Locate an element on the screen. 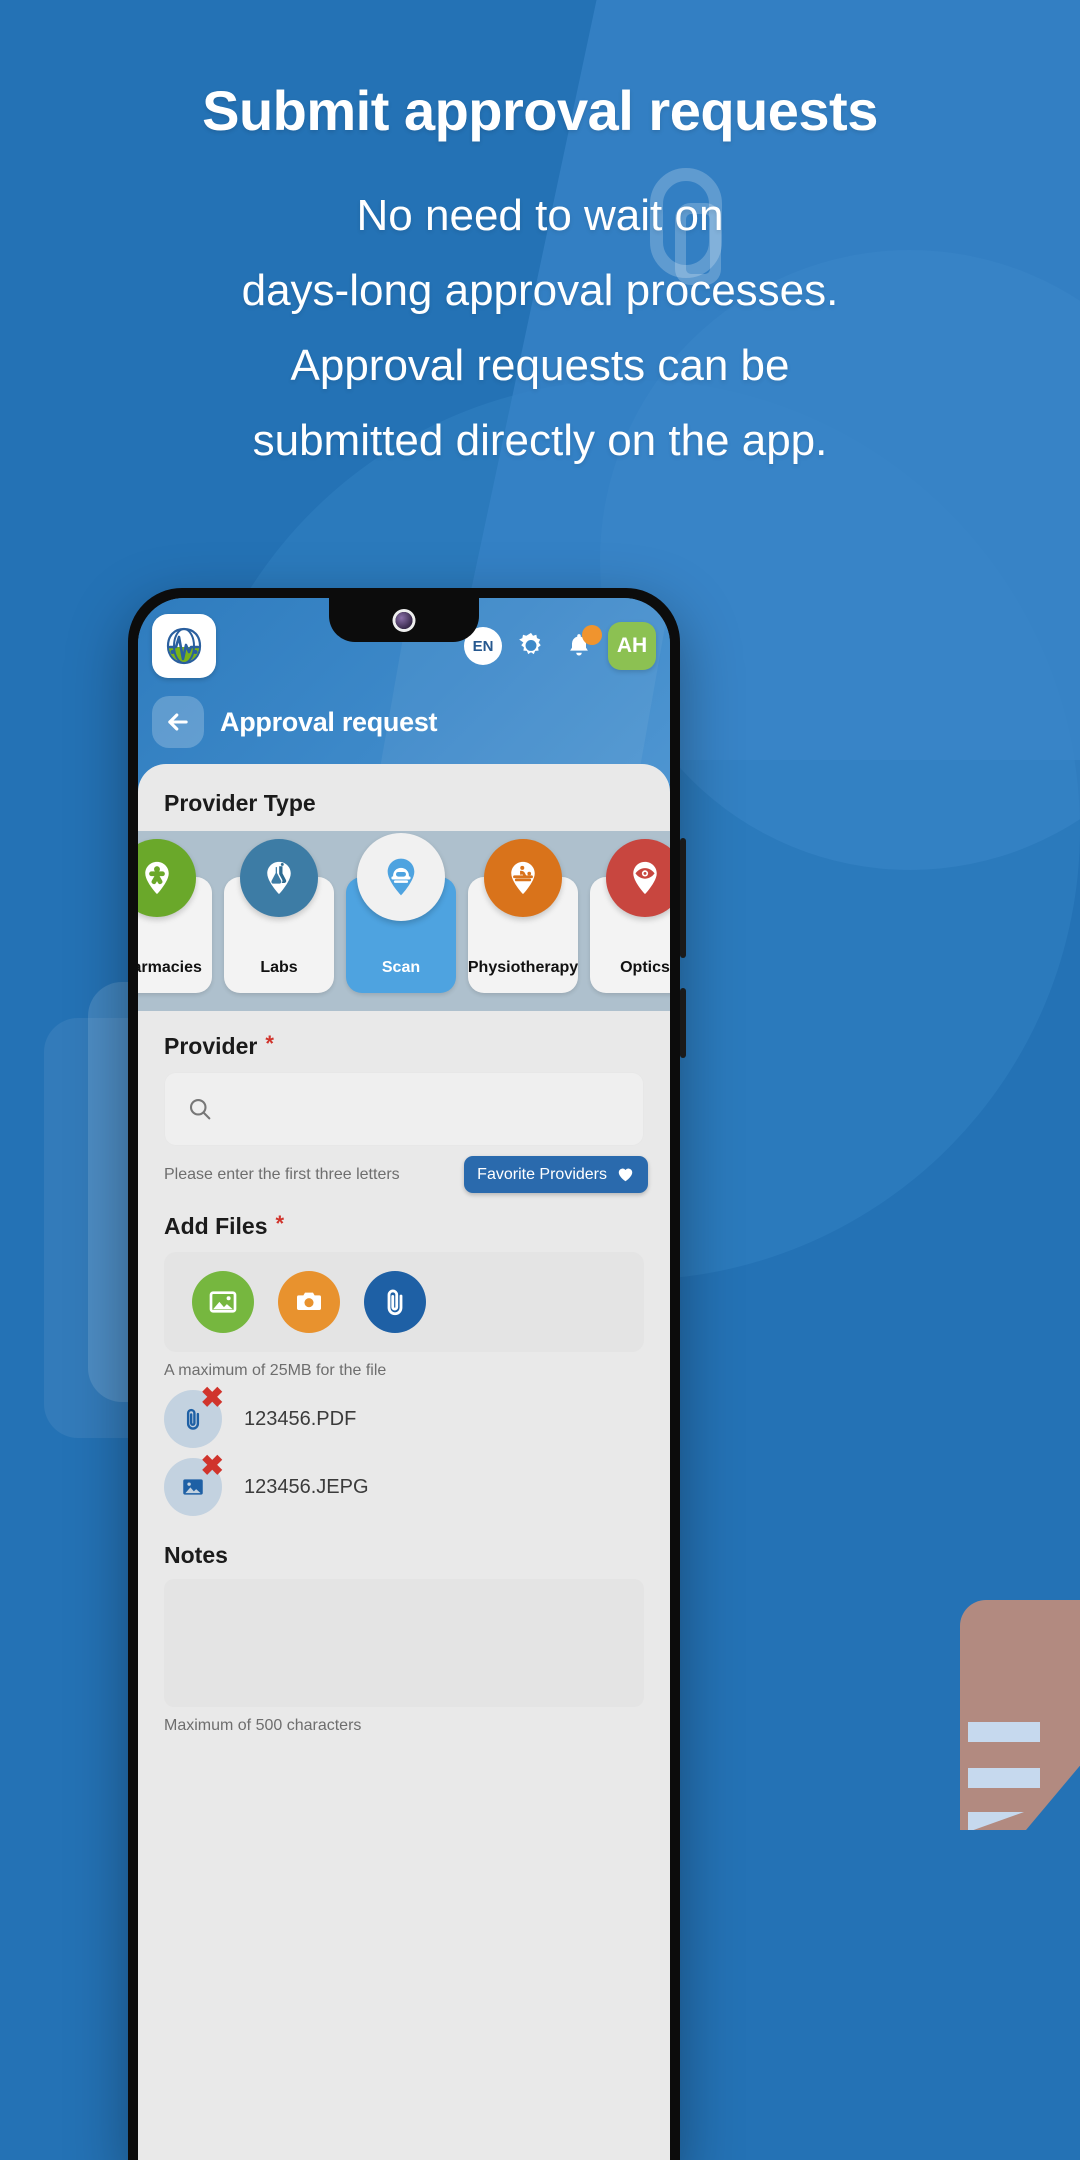 The image size is (1080, 2160). add-files-label: Add Files * is located at coordinates (404, 1216).